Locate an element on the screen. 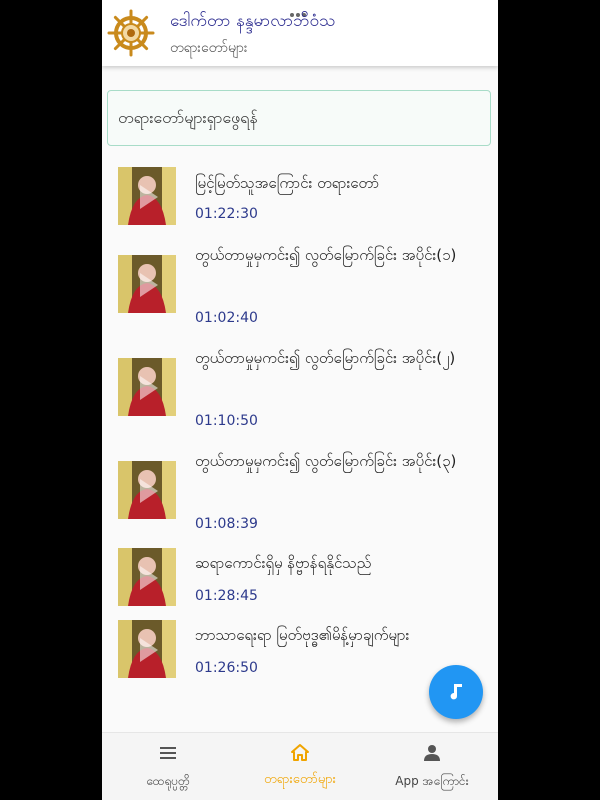 The height and width of the screenshot is (800, 600). item-duration: 01:22:30 is located at coordinates (226, 214).